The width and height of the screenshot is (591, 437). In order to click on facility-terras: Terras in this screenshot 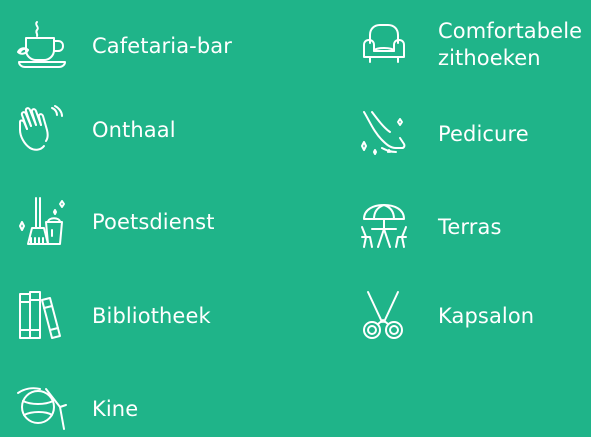, I will do `click(429, 227)`.